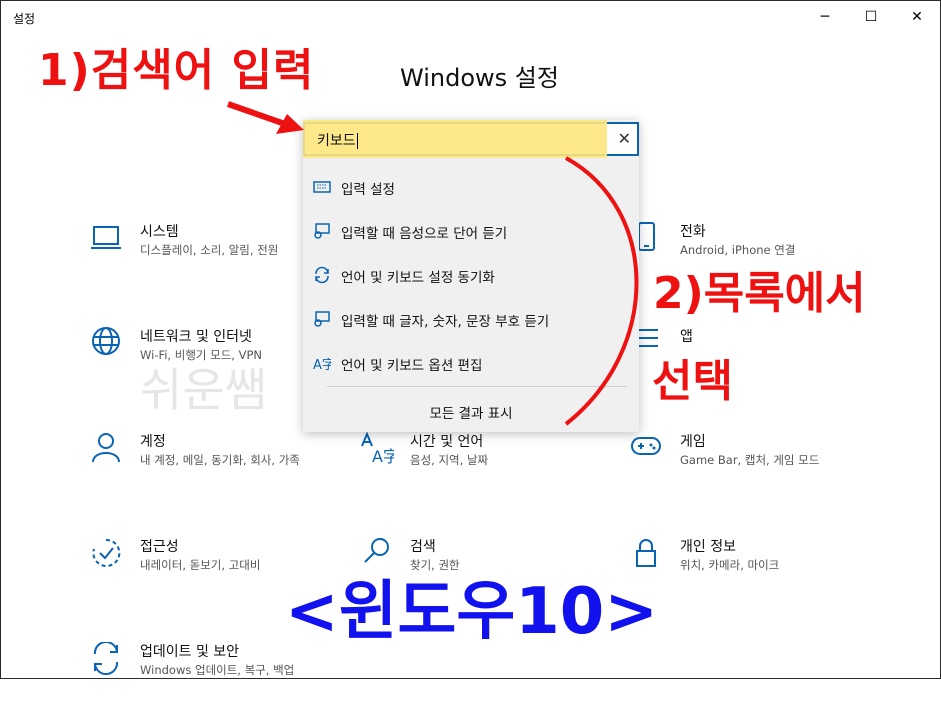  What do you see at coordinates (176, 70) in the screenshot?
I see `annotation-step1: 1)검색어 입력` at bounding box center [176, 70].